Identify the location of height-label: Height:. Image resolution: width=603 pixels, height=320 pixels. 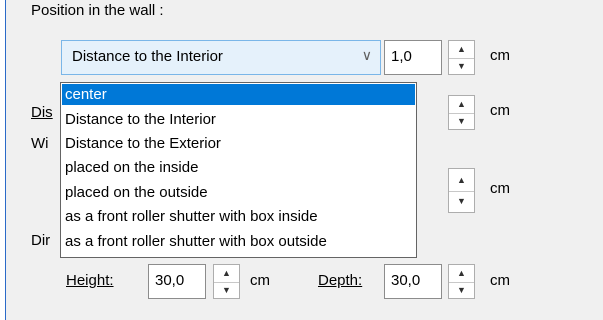
(90, 280).